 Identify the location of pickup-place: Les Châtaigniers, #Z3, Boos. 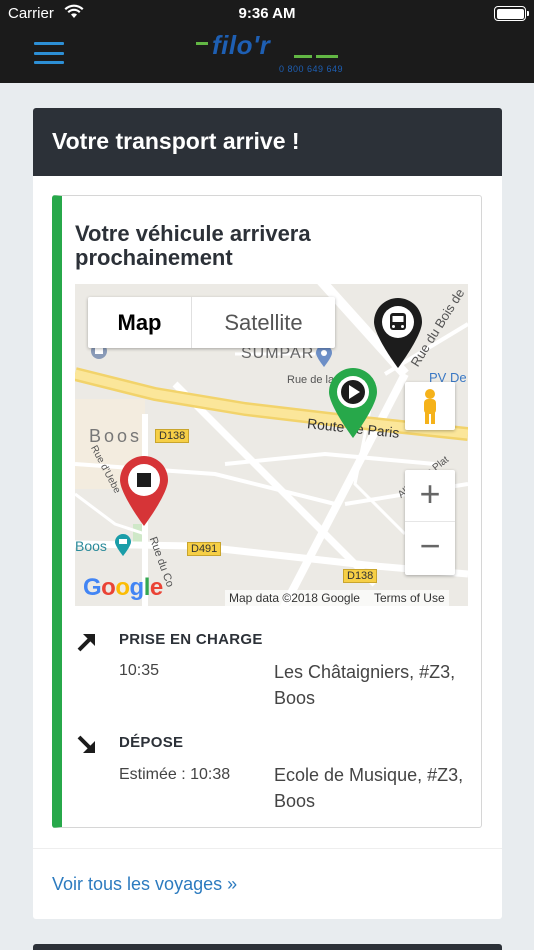
(365, 685).